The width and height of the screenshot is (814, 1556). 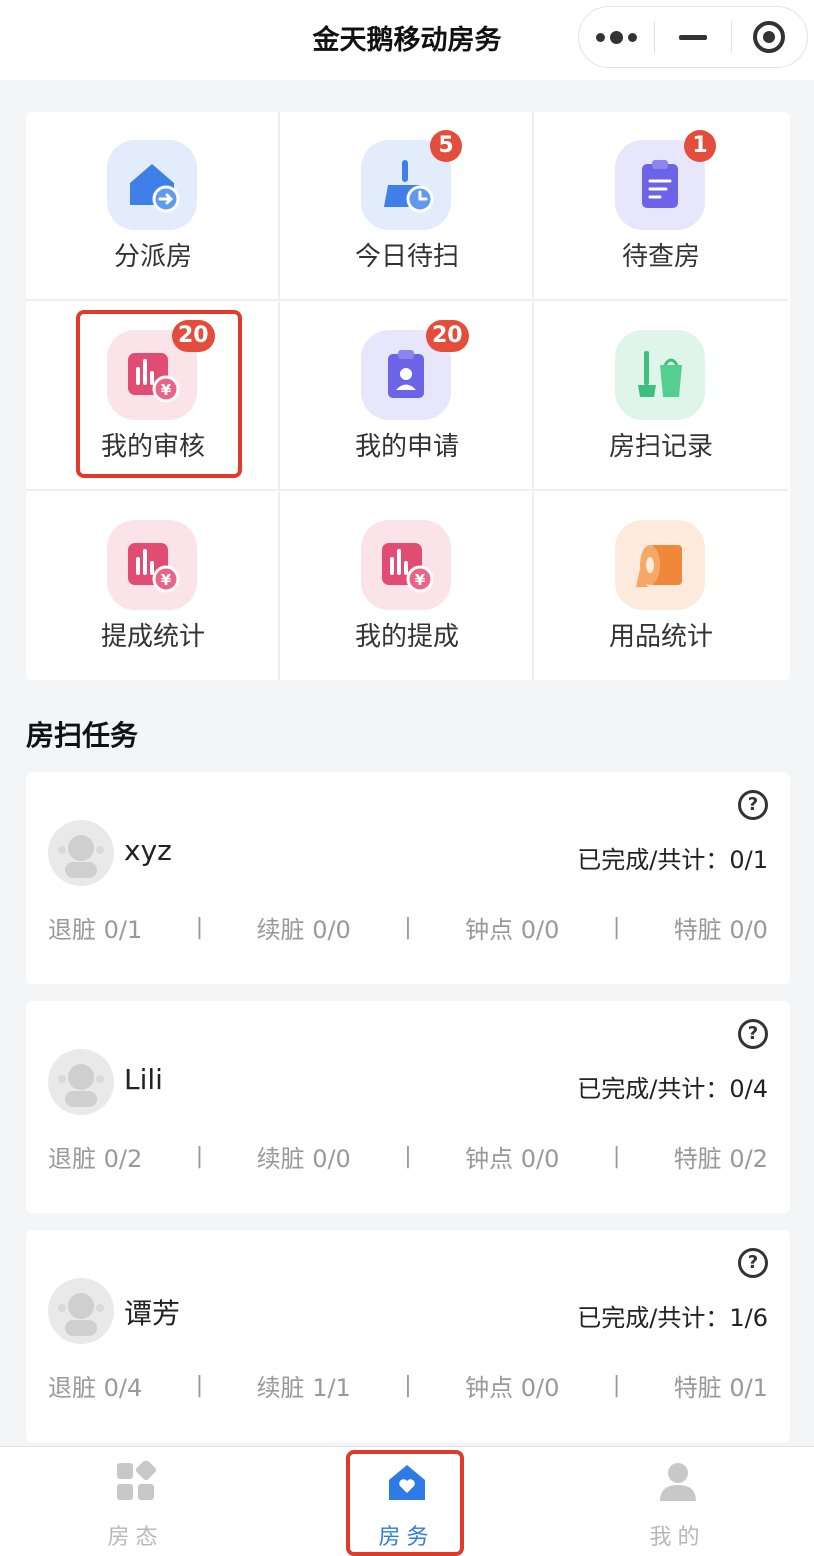 What do you see at coordinates (720, 1388) in the screenshot?
I see `stat-special-dirty: 特脏 0/1` at bounding box center [720, 1388].